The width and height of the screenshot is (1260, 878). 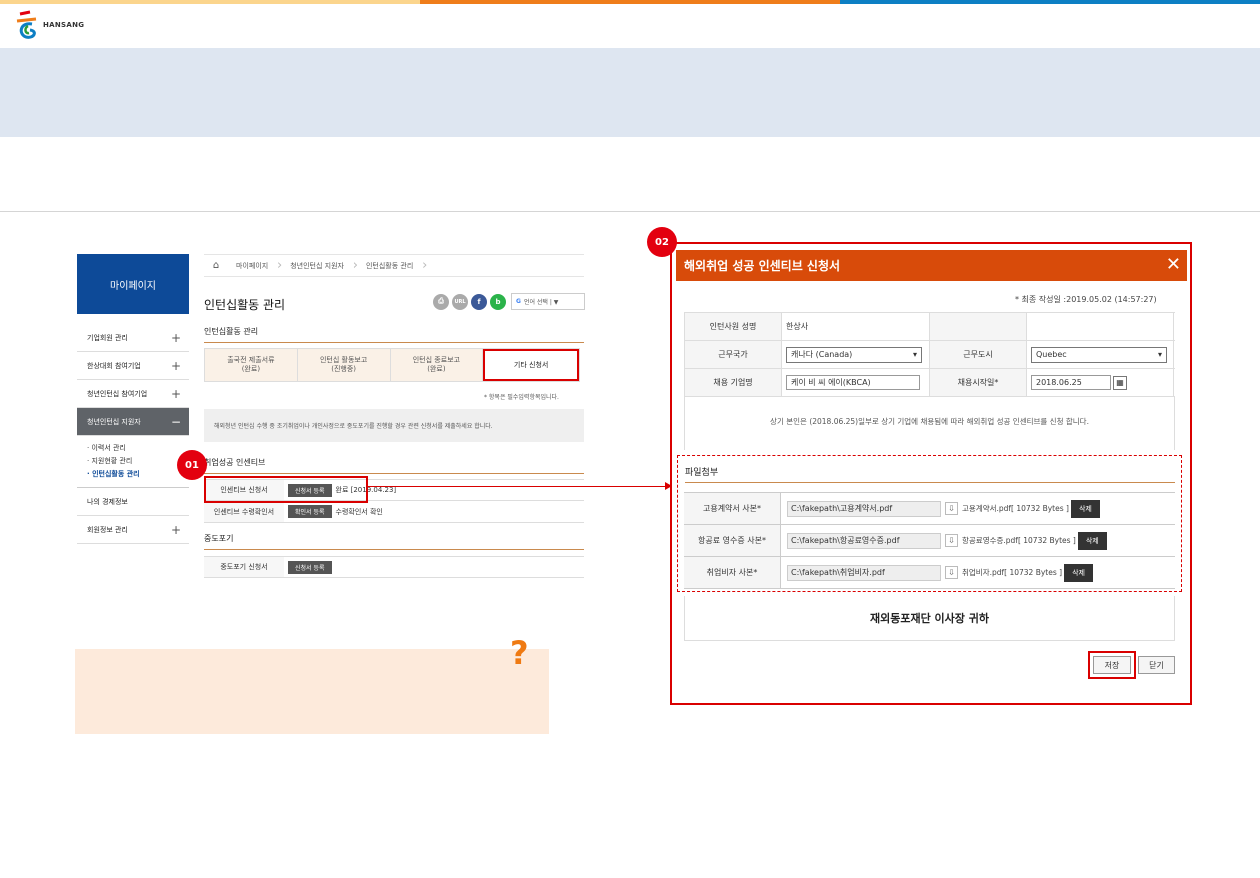 I want to click on table-row: 근무국가 캐나다 (Canada) ▾ 근무도시 Quebec ▾, so click(x=929, y=355).